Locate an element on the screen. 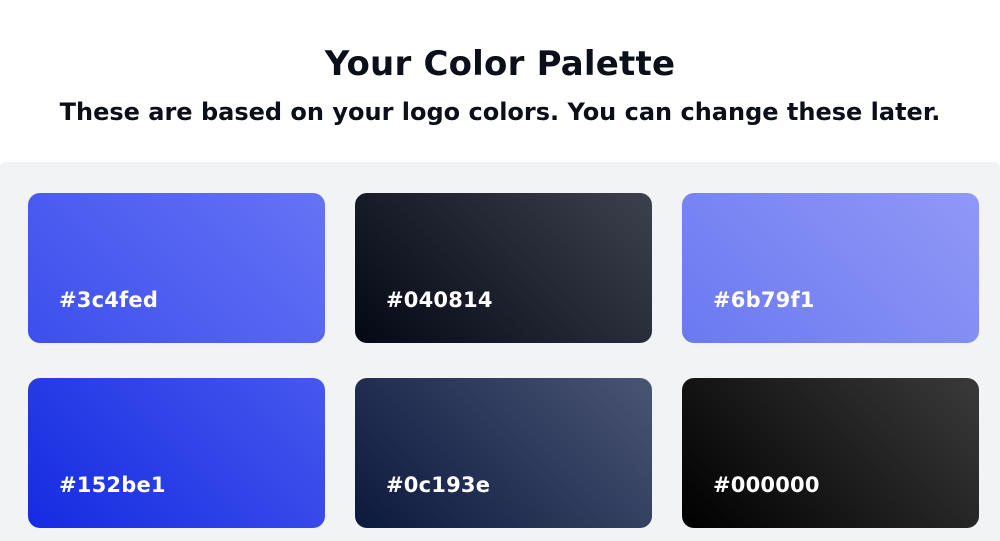  swatch-hex-label: #040814 is located at coordinates (439, 300).